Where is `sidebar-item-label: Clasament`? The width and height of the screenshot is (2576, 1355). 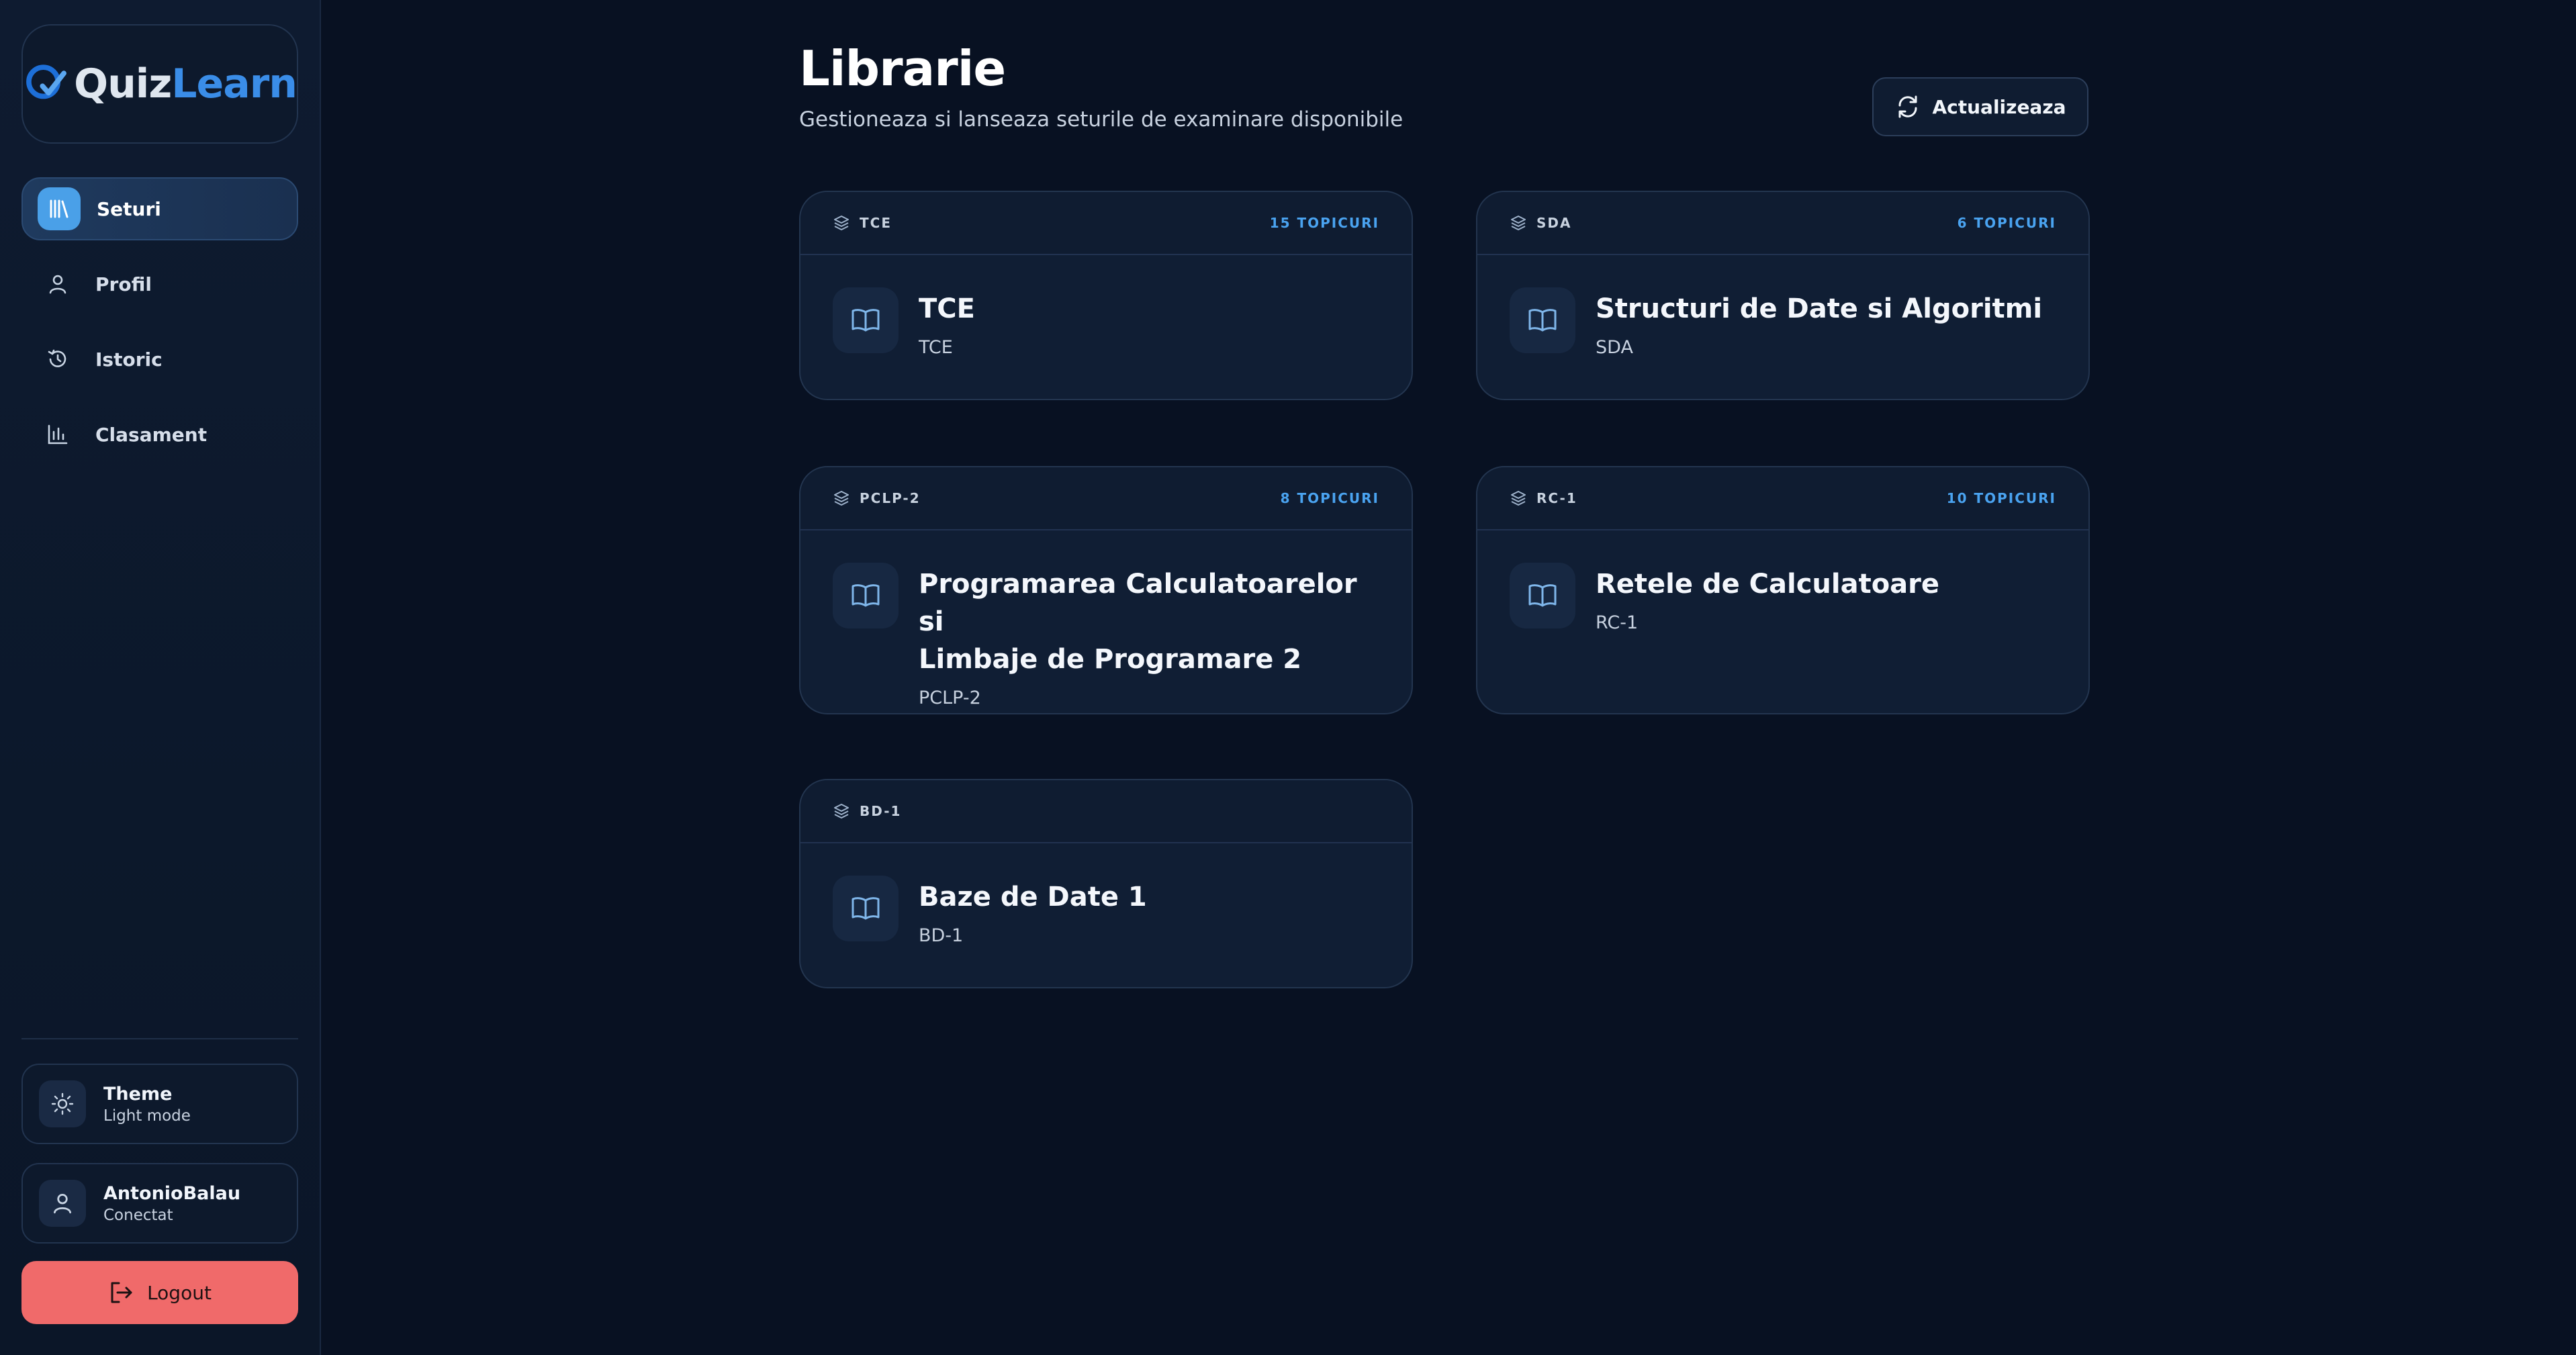 sidebar-item-label: Clasament is located at coordinates (151, 435).